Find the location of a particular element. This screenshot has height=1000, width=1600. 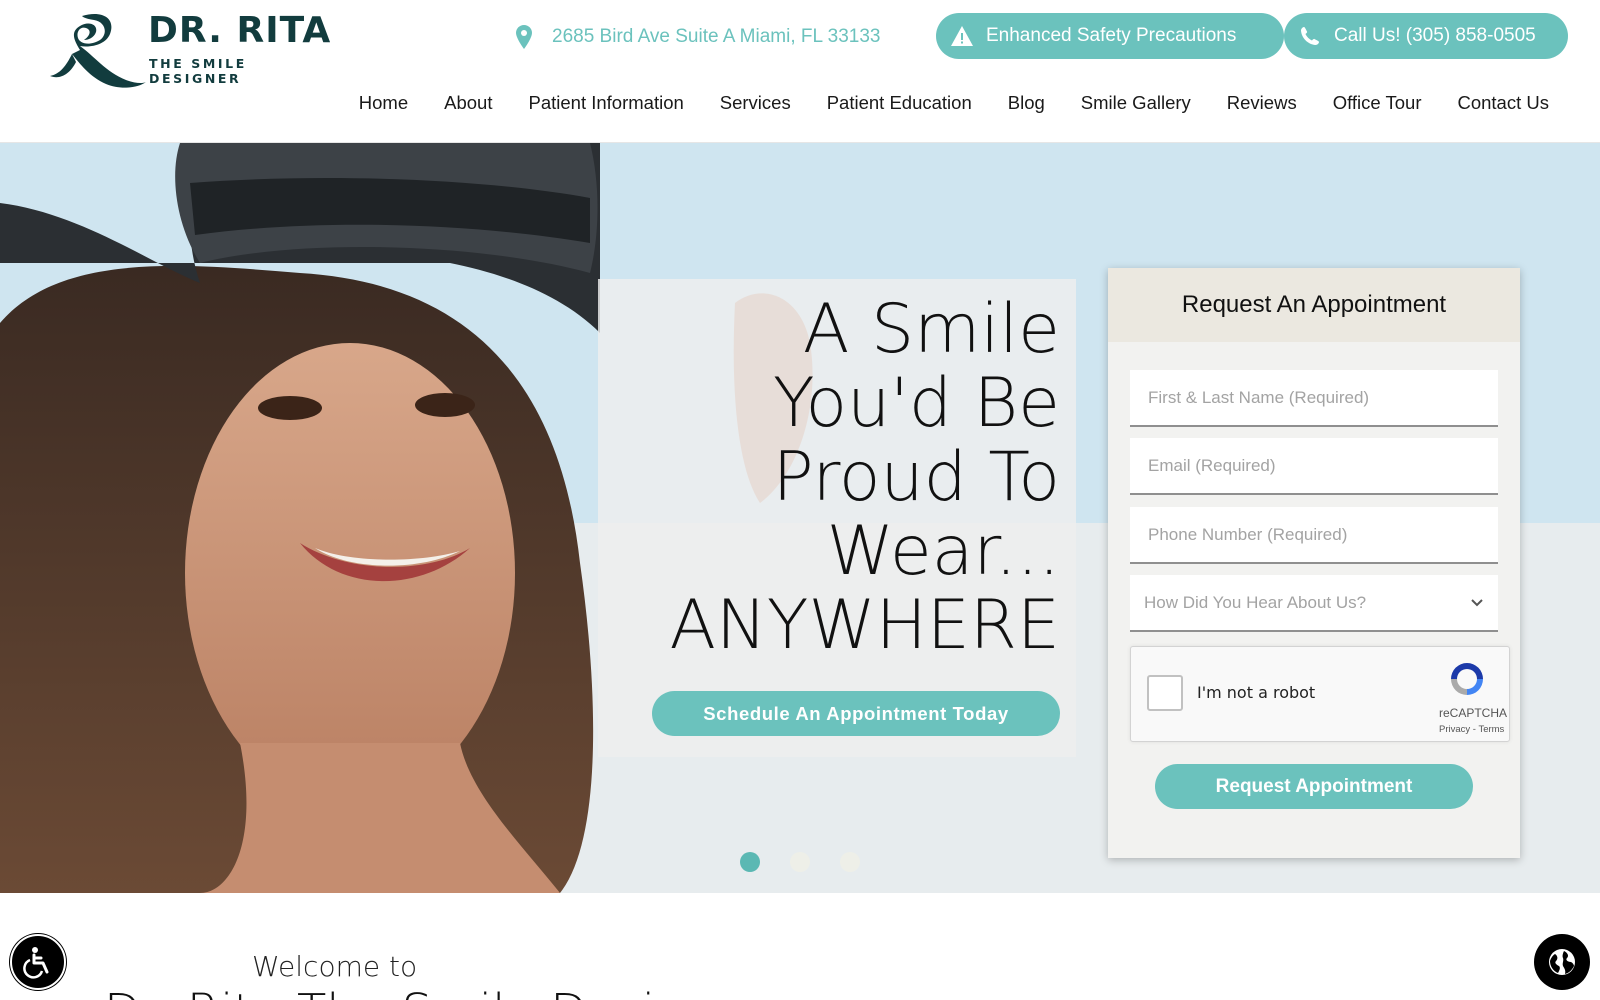

accessibility-button is located at coordinates (38, 962).